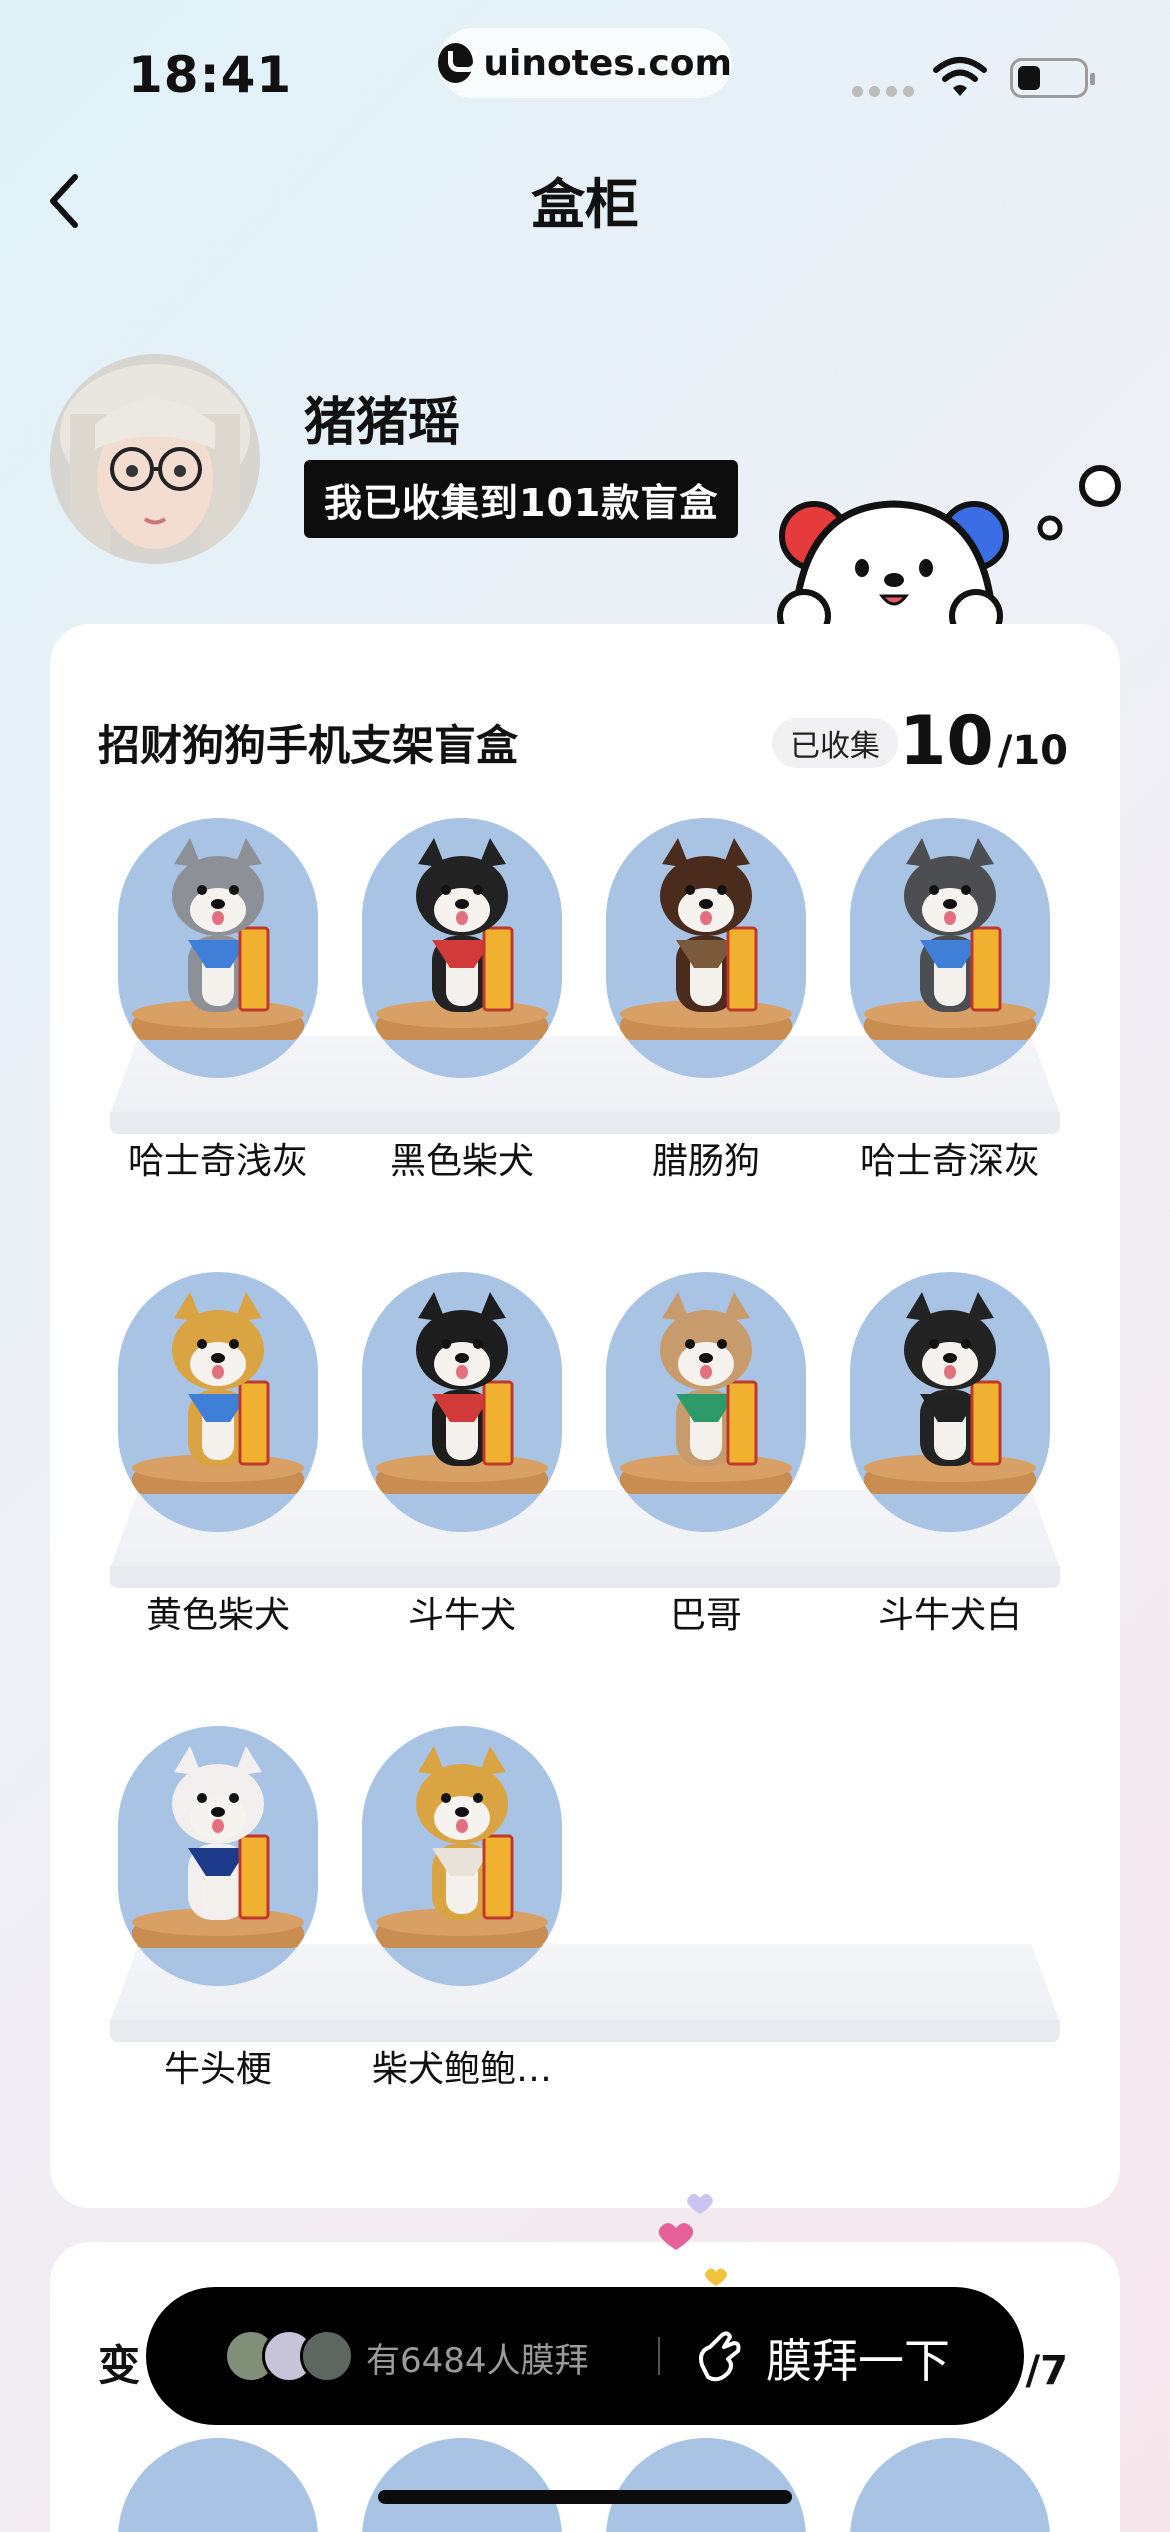  I want to click on status-time: 18:41, so click(210, 75).